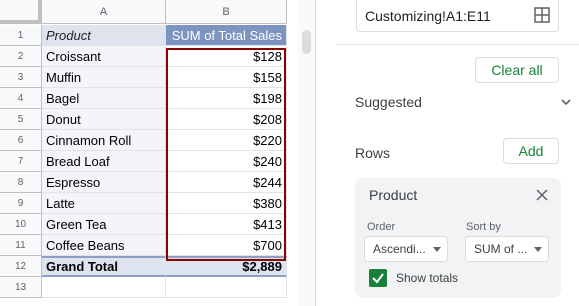 This screenshot has width=579, height=306. I want to click on product-cell: Donut, so click(104, 119).